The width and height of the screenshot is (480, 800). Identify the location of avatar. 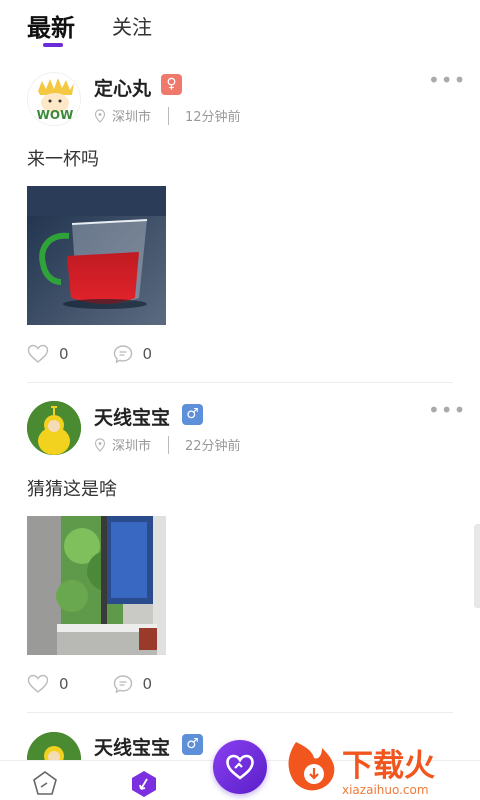
(54, 428).